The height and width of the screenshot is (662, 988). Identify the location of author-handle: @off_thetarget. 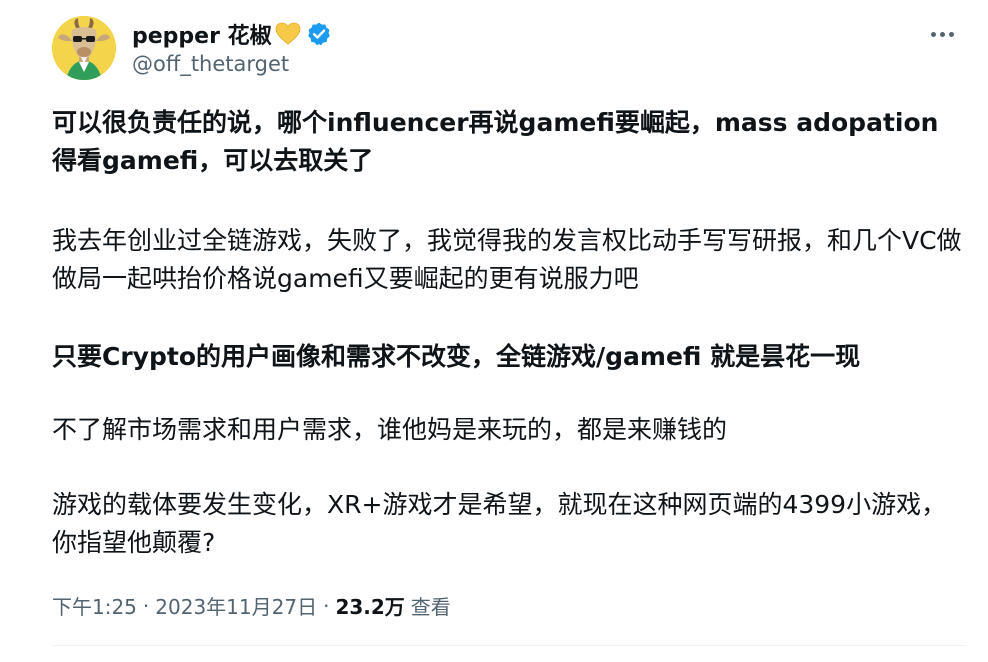
(210, 64).